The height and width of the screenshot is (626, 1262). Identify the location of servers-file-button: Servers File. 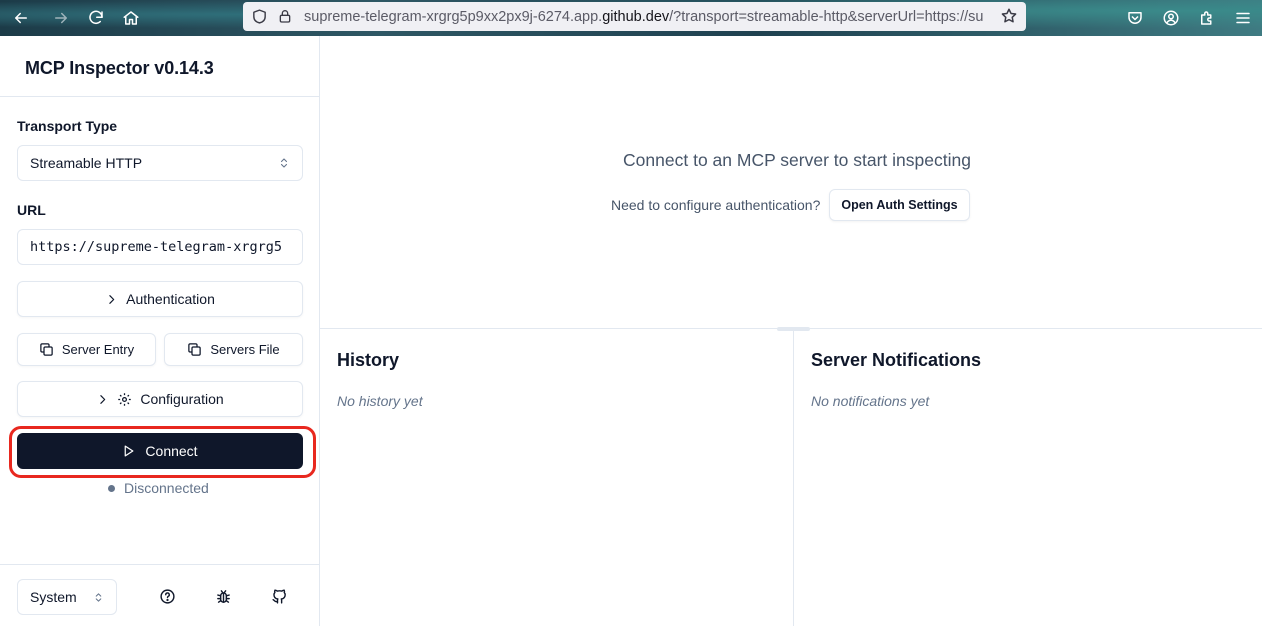
(233, 349).